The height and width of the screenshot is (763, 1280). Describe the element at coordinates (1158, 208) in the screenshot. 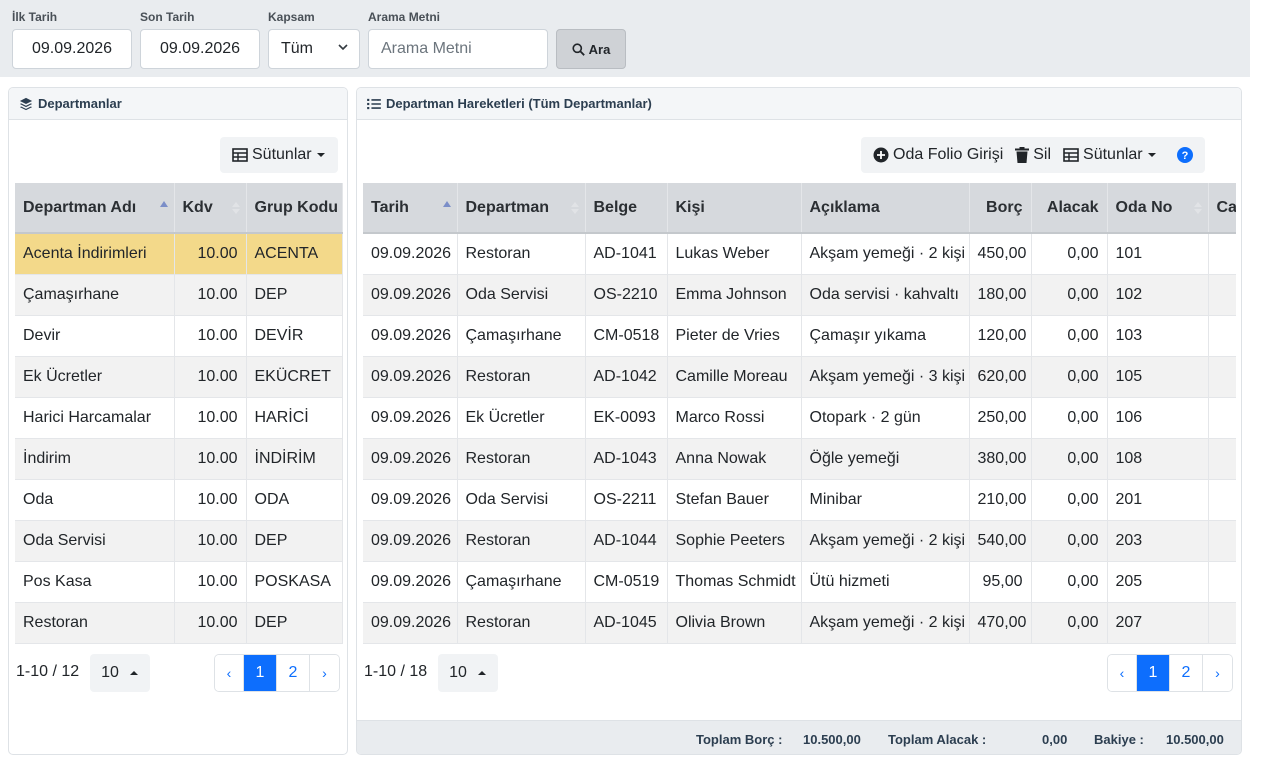

I see `col-header-room-no: Oda No` at that location.